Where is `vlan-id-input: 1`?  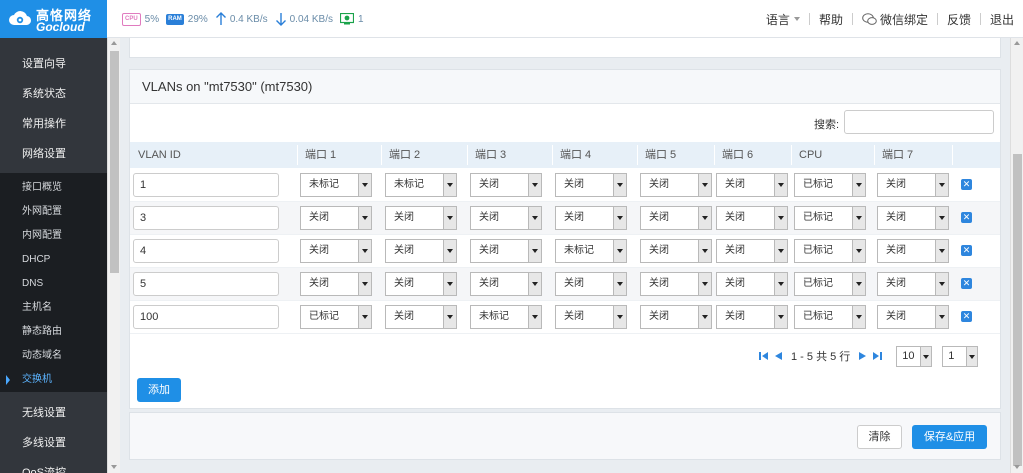 vlan-id-input: 1 is located at coordinates (206, 185).